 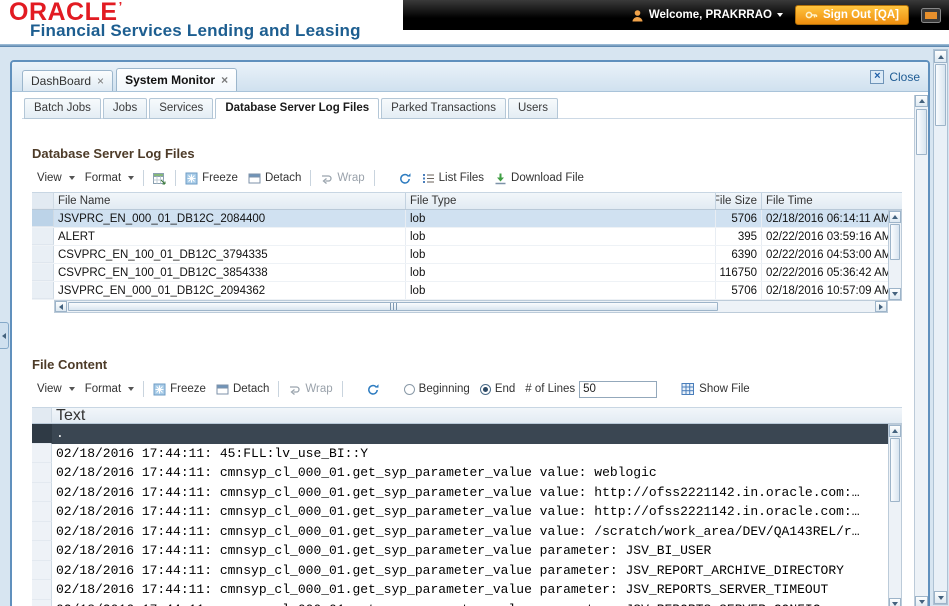 What do you see at coordinates (181, 108) in the screenshot?
I see `subtab-services: Services` at bounding box center [181, 108].